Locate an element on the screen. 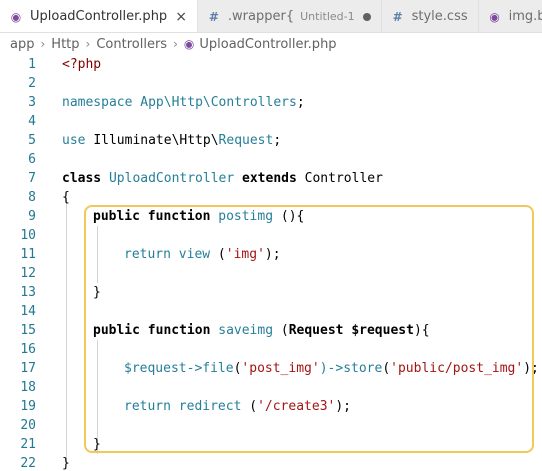  unsaved-dot-icon is located at coordinates (366, 16).